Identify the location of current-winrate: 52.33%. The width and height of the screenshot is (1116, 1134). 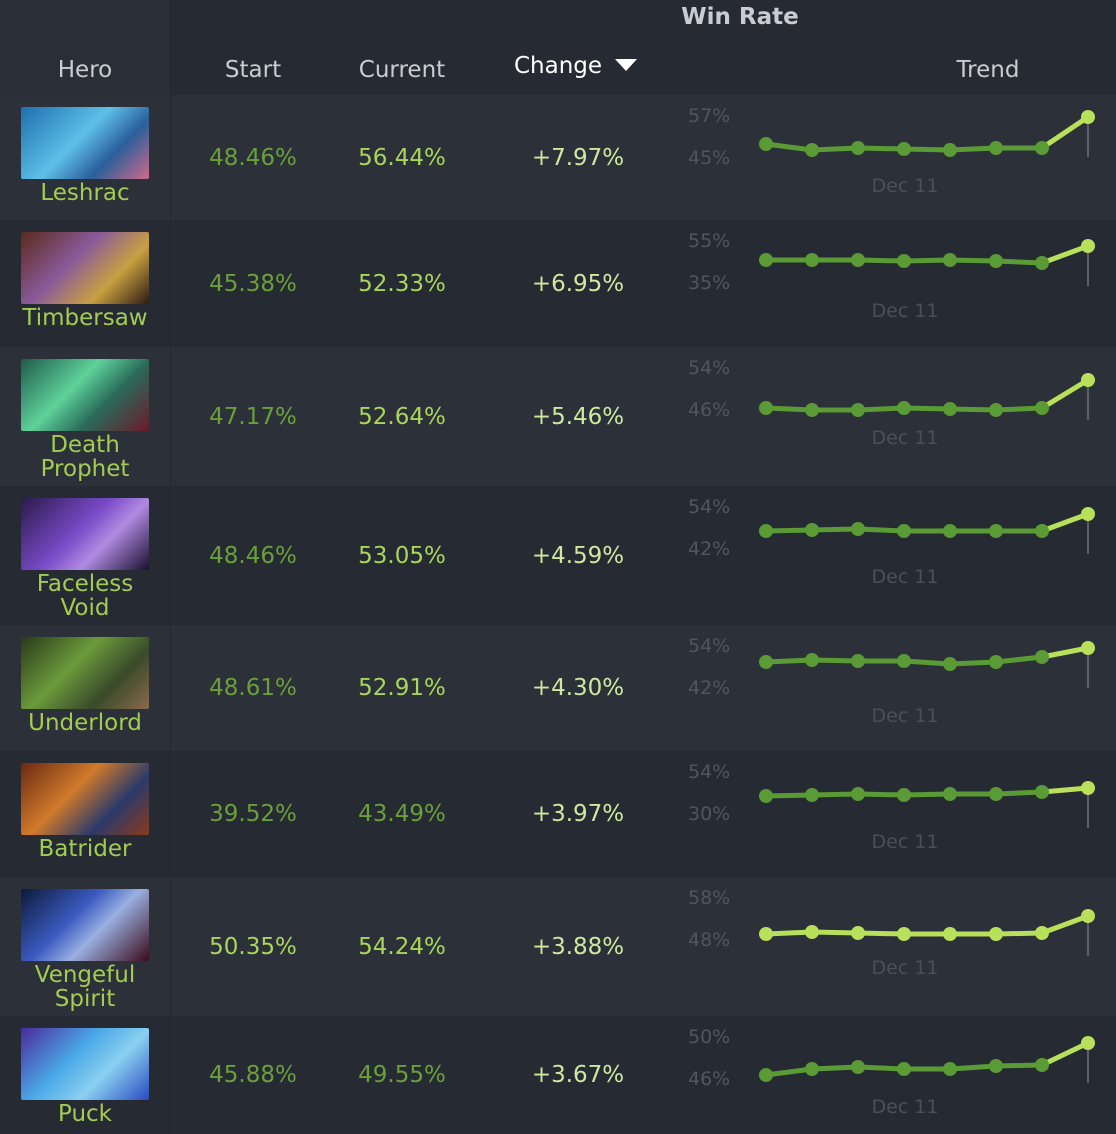
(402, 283).